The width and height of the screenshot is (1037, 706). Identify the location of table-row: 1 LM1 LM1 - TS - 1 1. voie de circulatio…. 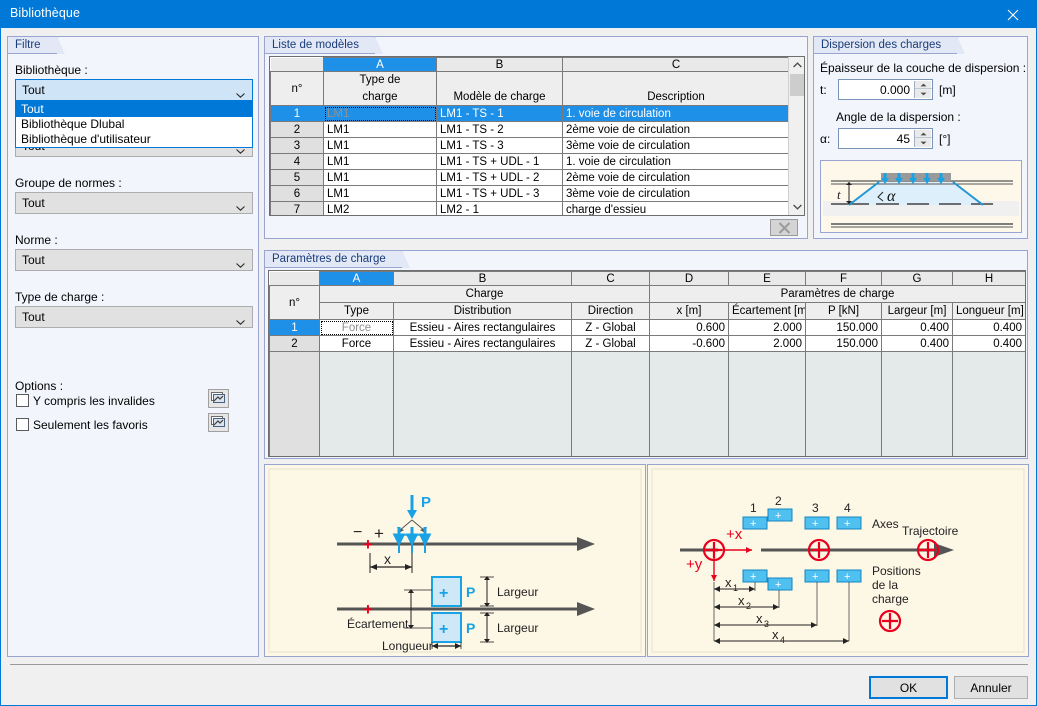
(530, 113).